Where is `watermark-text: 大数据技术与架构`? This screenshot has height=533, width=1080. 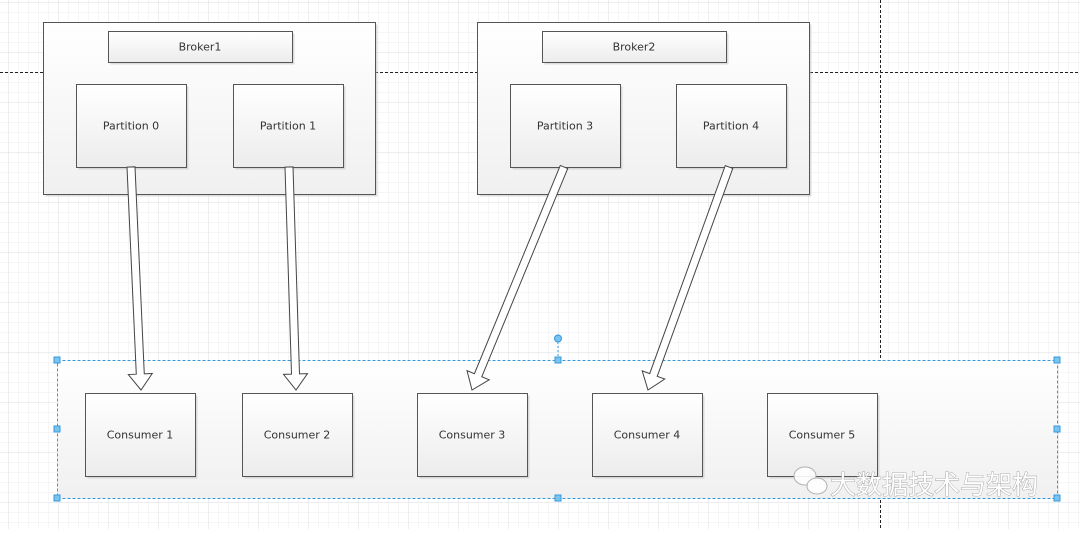
watermark-text: 大数据技术与架构 is located at coordinates (934, 486).